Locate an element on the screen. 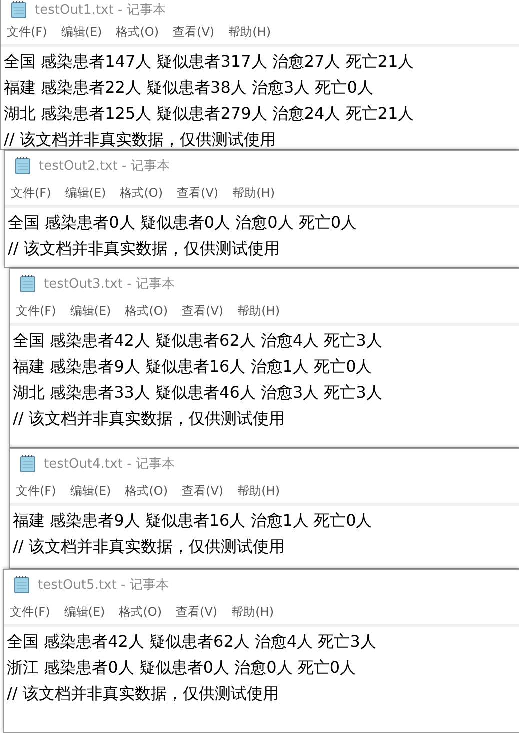 This screenshot has width=519, height=733. window-title: testOut2.txt - 记事本 is located at coordinates (104, 166).